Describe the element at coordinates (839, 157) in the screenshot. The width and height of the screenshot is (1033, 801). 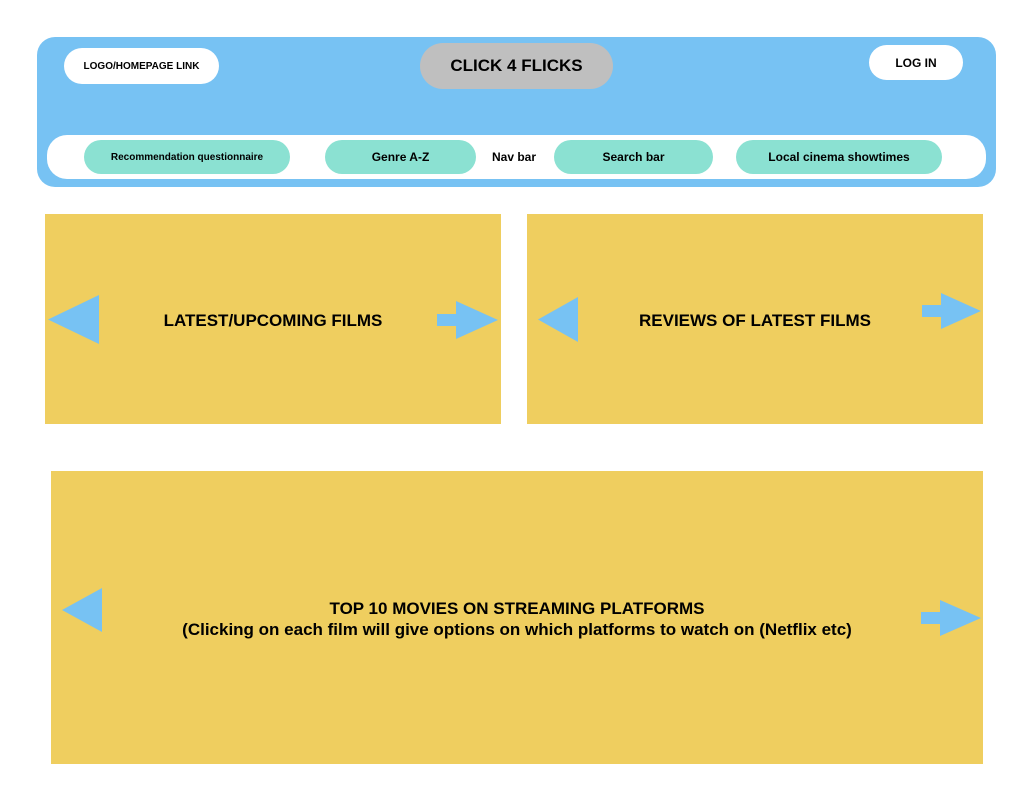
I see `nav-item-local-cinema-showtimes: Local cinema showtimes` at that location.